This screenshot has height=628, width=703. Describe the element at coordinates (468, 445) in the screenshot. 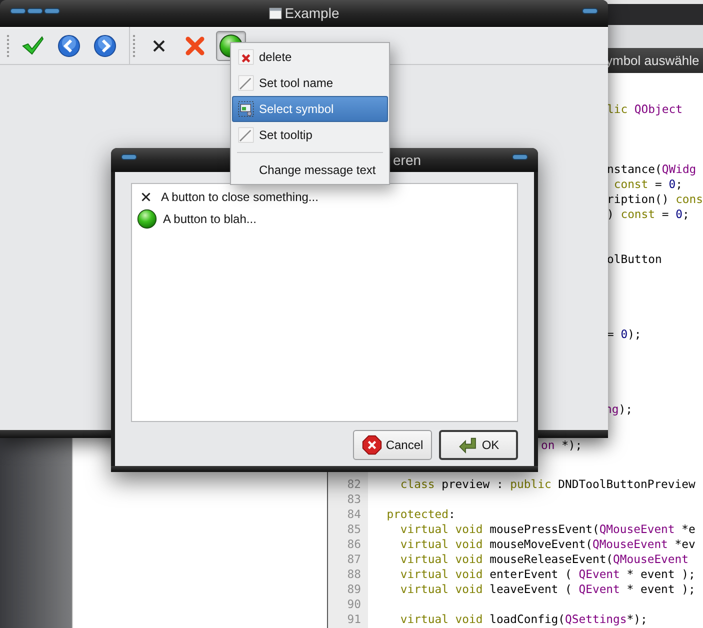

I see `return-arrow-icon` at that location.